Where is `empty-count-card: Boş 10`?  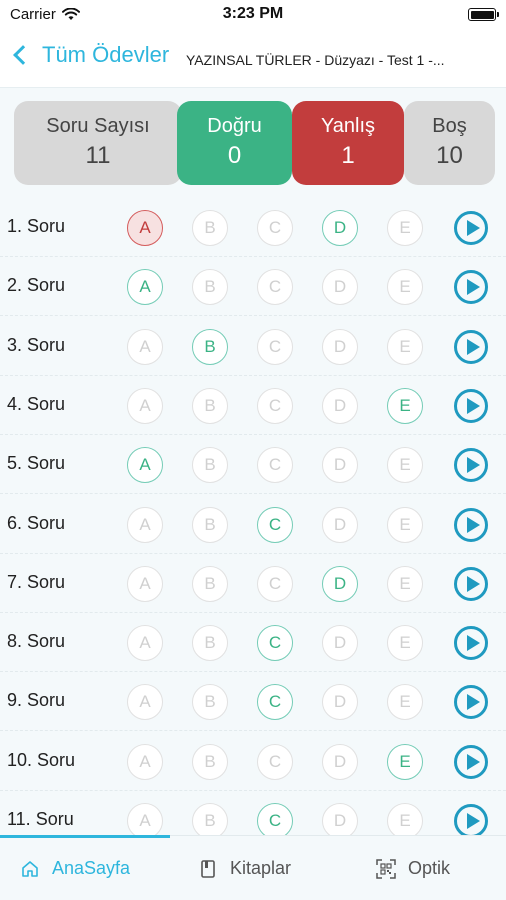
empty-count-card: Boş 10 is located at coordinates (449, 143).